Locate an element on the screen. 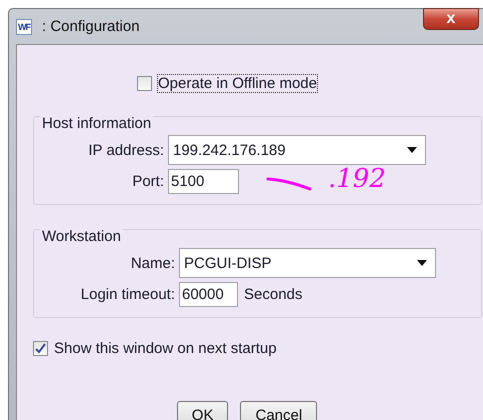  window-title: : Configuration is located at coordinates (91, 26).